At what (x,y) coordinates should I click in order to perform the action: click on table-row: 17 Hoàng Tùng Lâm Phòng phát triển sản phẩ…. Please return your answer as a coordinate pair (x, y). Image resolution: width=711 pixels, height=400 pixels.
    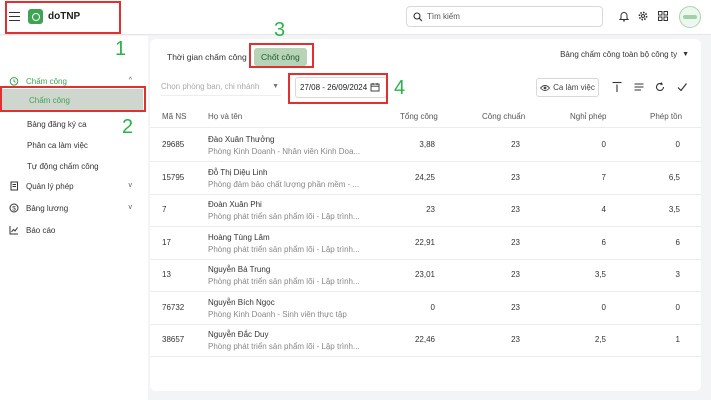
    Looking at the image, I should click on (425, 243).